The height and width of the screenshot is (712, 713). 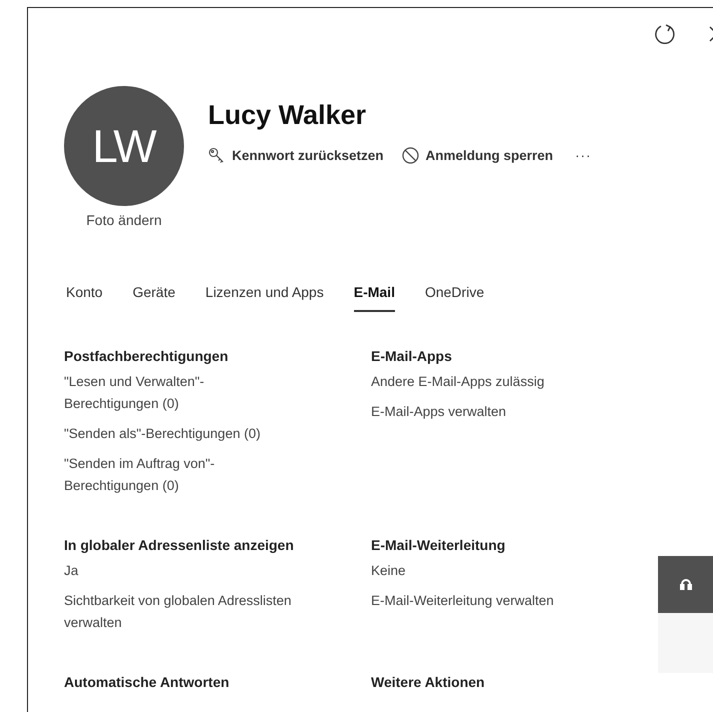 What do you see at coordinates (487, 601) in the screenshot?
I see `section-link: E-Mail-Weiterleitung verwalten` at bounding box center [487, 601].